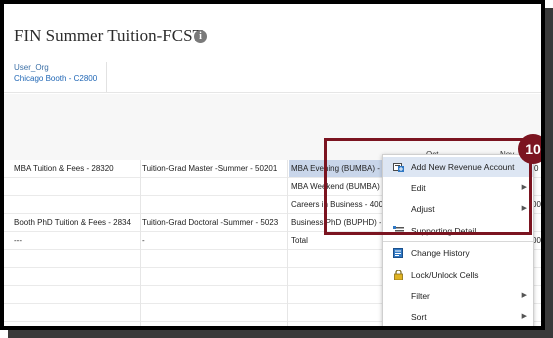 The image size is (553, 338). Describe the element at coordinates (76, 222) in the screenshot. I see `row-header-account: Booth PhD Tuition & Fees - 2834` at that location.